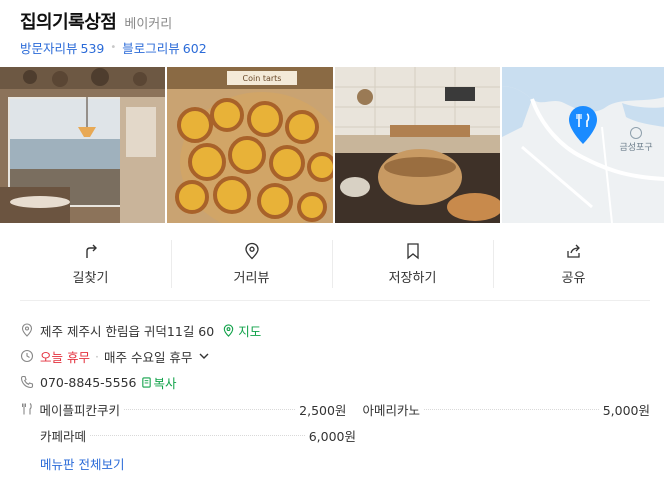 The width and height of the screenshot is (664, 481). What do you see at coordinates (323, 410) in the screenshot?
I see `menu-item-price: 2,500원` at bounding box center [323, 410].